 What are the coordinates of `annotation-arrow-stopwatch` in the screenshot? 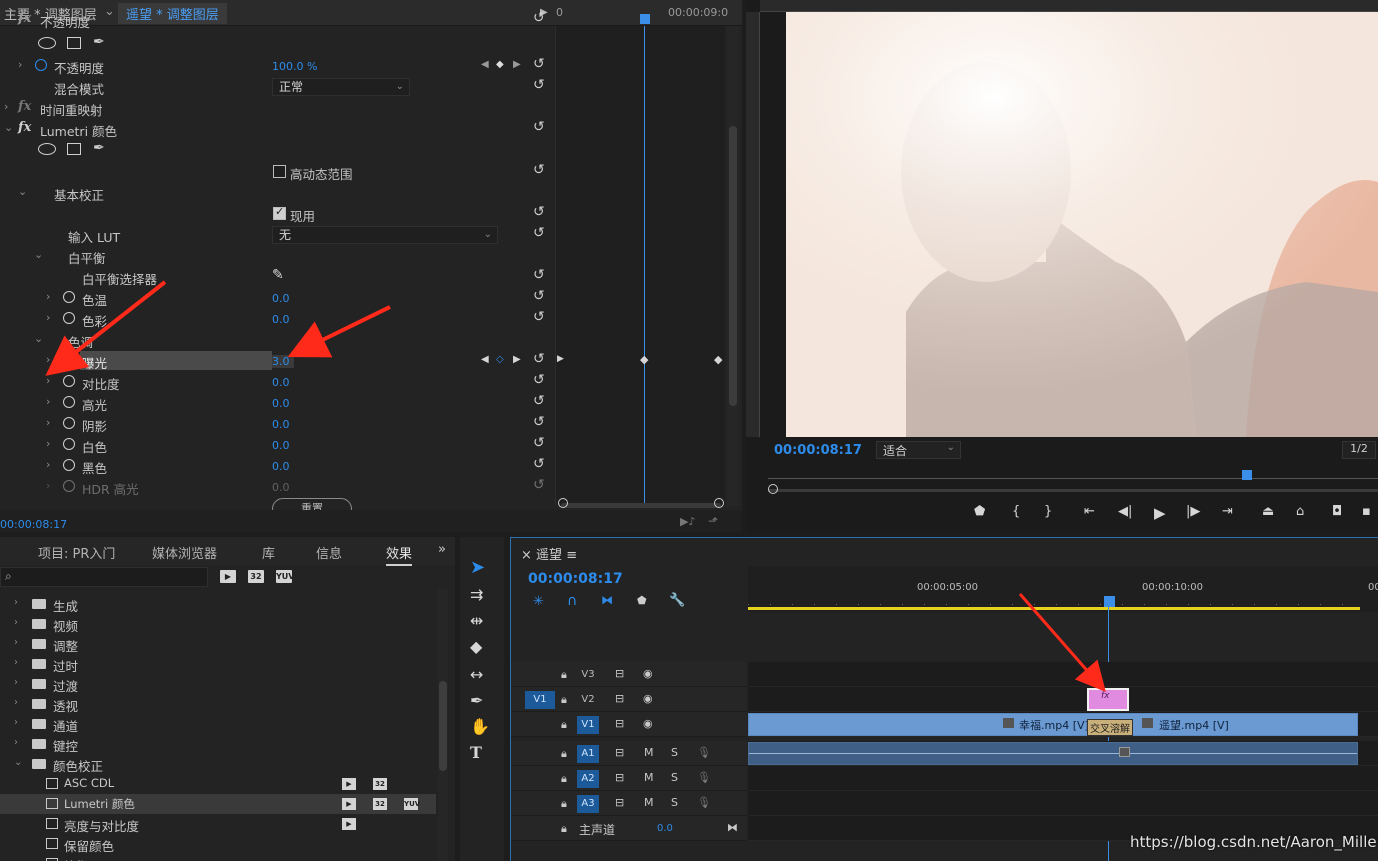 It's located at (106, 328).